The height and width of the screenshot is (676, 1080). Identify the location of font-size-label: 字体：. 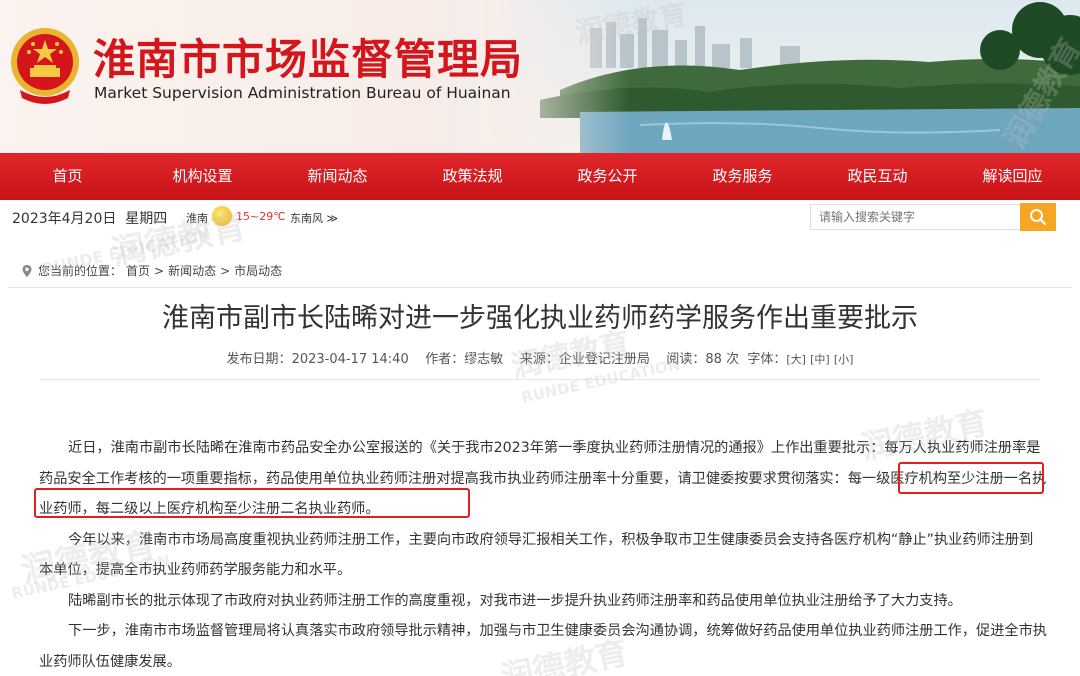
(767, 359).